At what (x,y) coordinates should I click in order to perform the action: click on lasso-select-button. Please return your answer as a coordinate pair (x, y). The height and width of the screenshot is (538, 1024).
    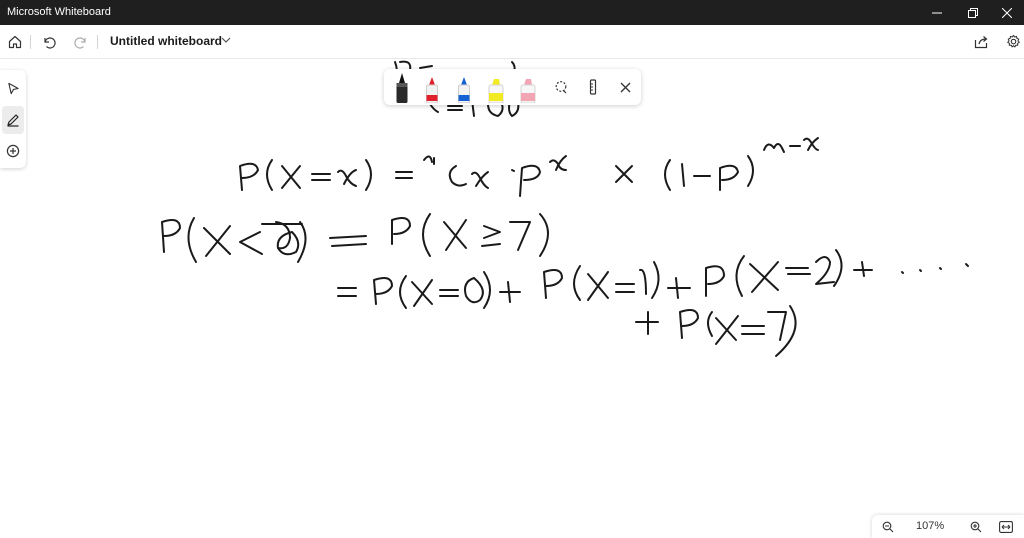
    Looking at the image, I should click on (561, 87).